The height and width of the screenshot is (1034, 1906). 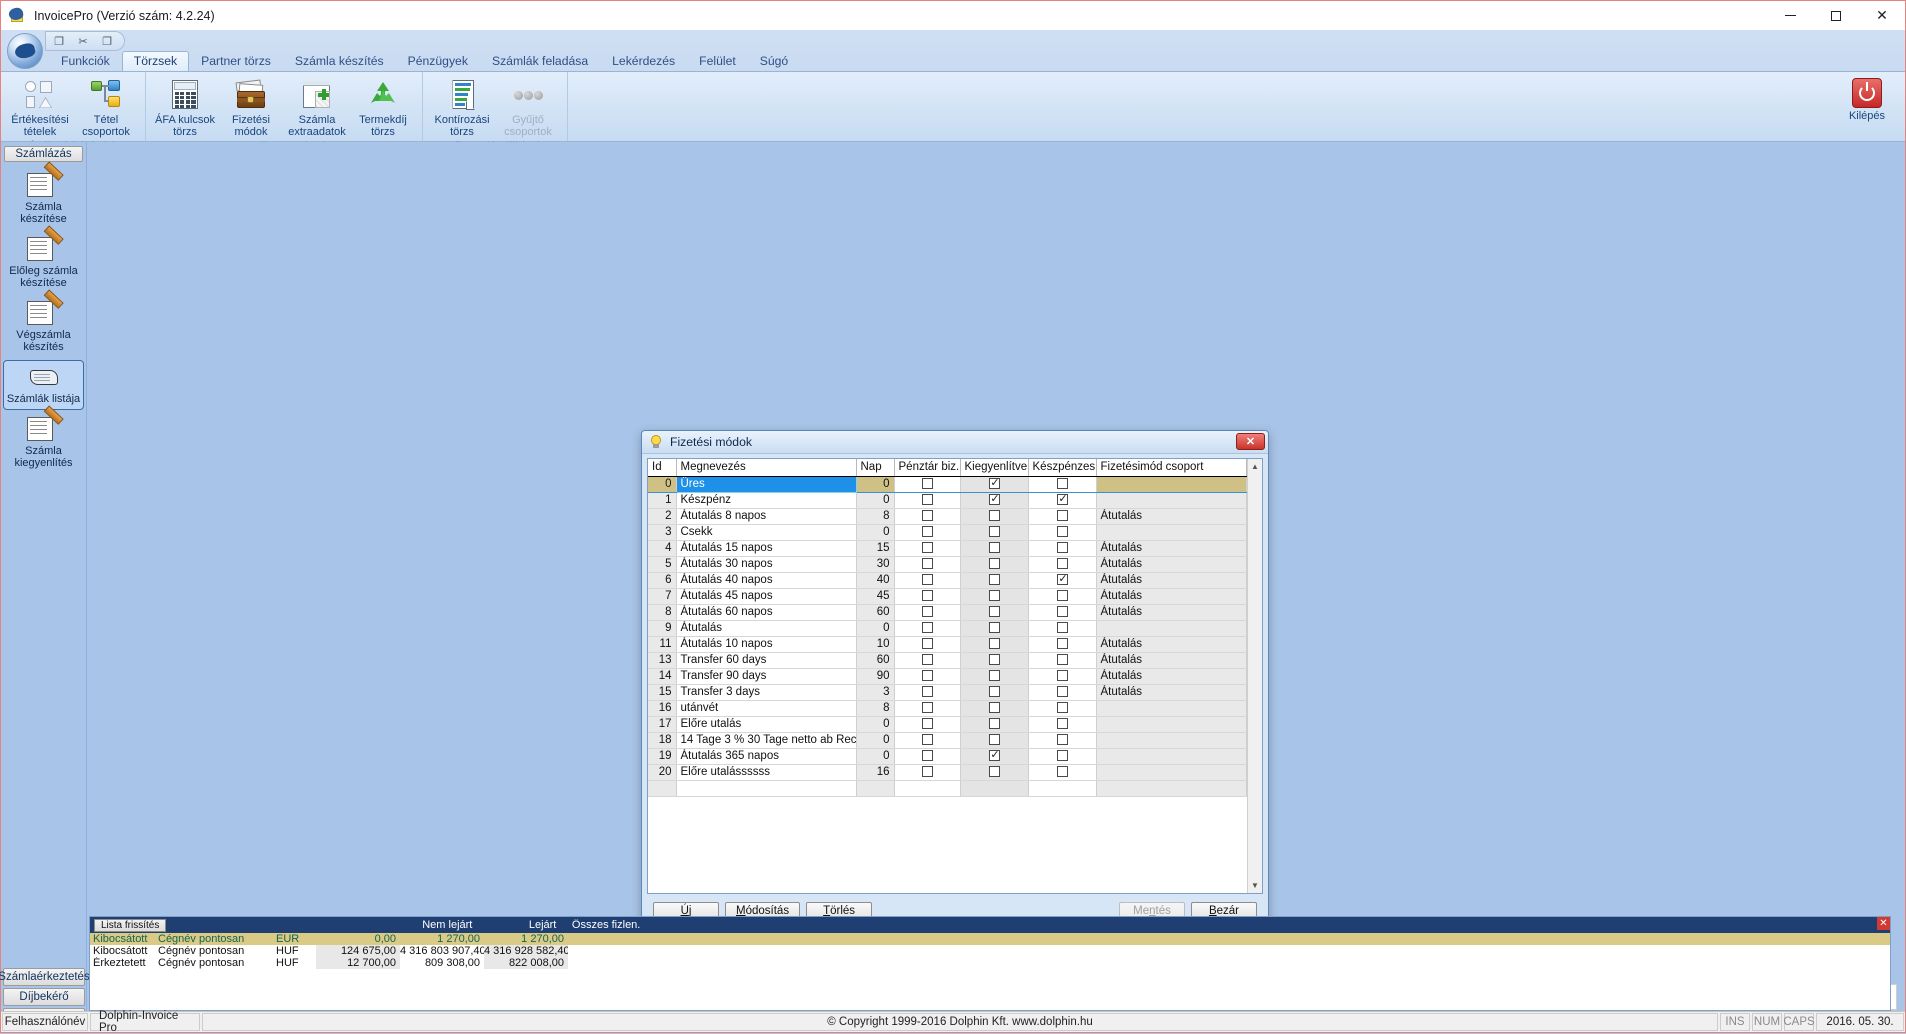 What do you see at coordinates (947, 580) in the screenshot?
I see `table-row: 6Átutalás 40 napos40 Átutalás` at bounding box center [947, 580].